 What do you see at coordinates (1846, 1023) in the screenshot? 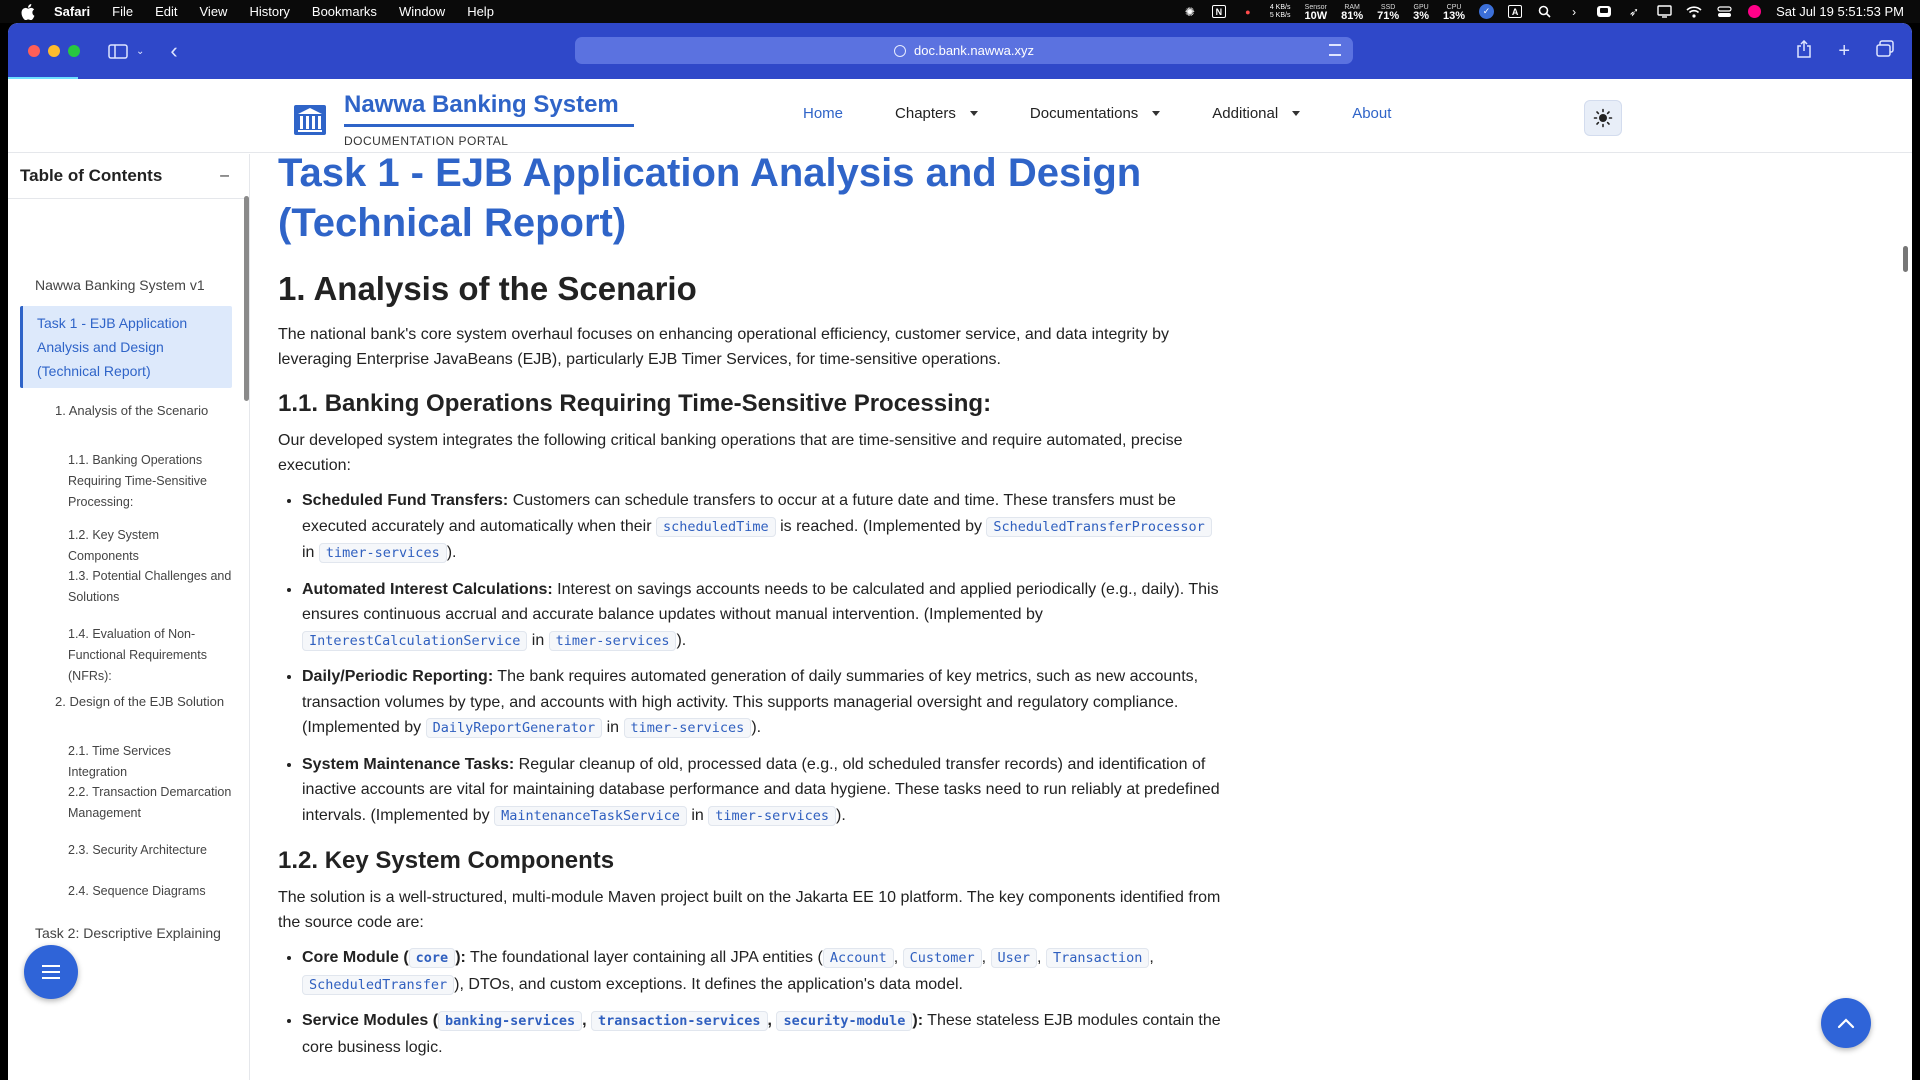
I see `scroll-to-top-button` at bounding box center [1846, 1023].